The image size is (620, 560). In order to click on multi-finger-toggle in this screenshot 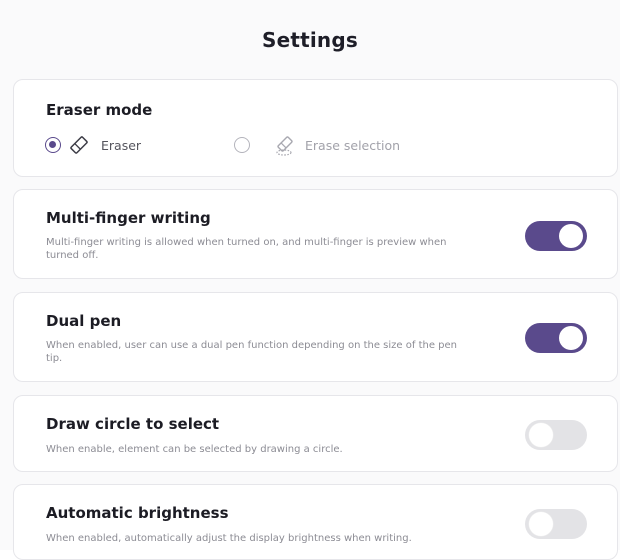, I will do `click(556, 236)`.